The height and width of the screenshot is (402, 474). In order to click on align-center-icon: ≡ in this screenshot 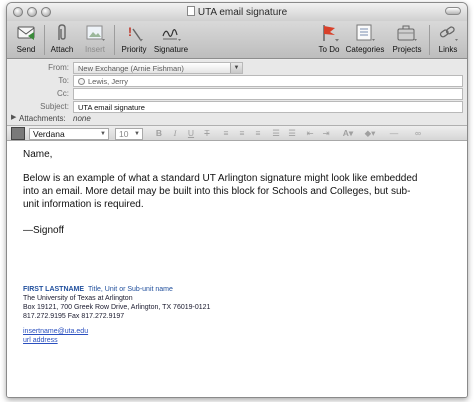, I will do `click(242, 133)`.